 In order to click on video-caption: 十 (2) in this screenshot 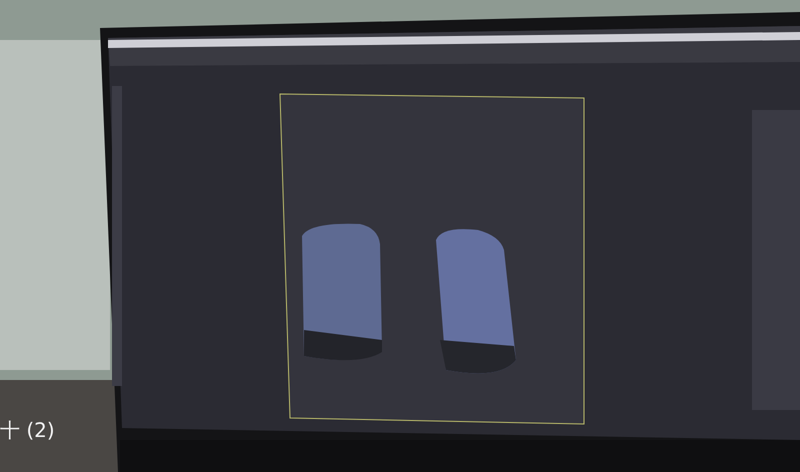, I will do `click(27, 430)`.